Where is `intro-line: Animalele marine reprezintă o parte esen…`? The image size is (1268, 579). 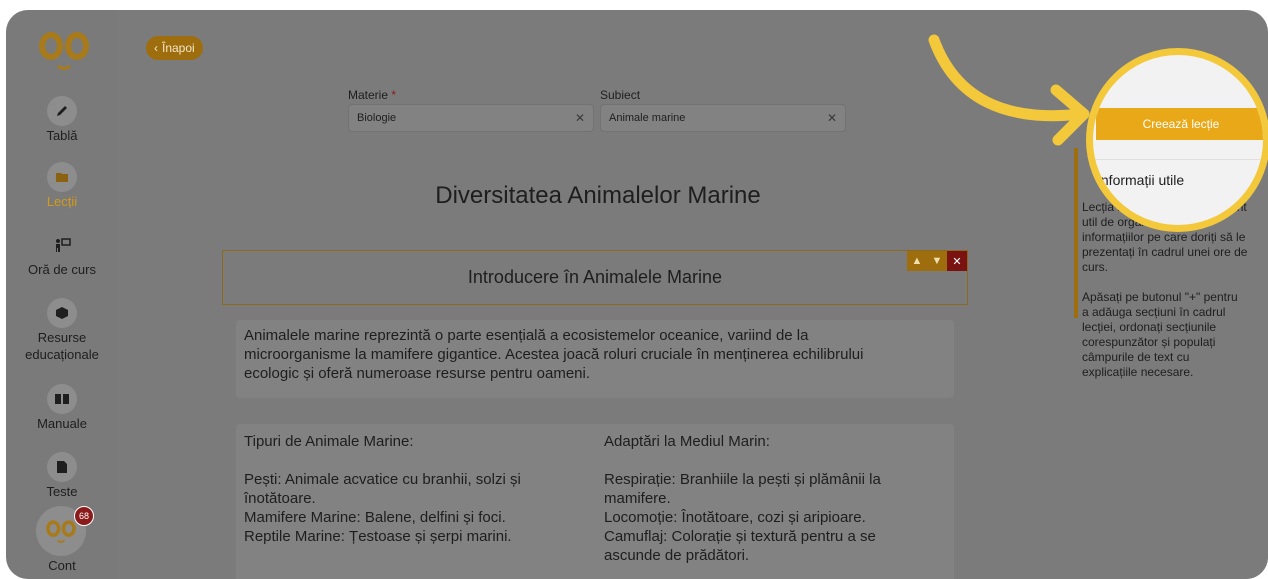 intro-line: Animalele marine reprezintă o parte esen… is located at coordinates (526, 335).